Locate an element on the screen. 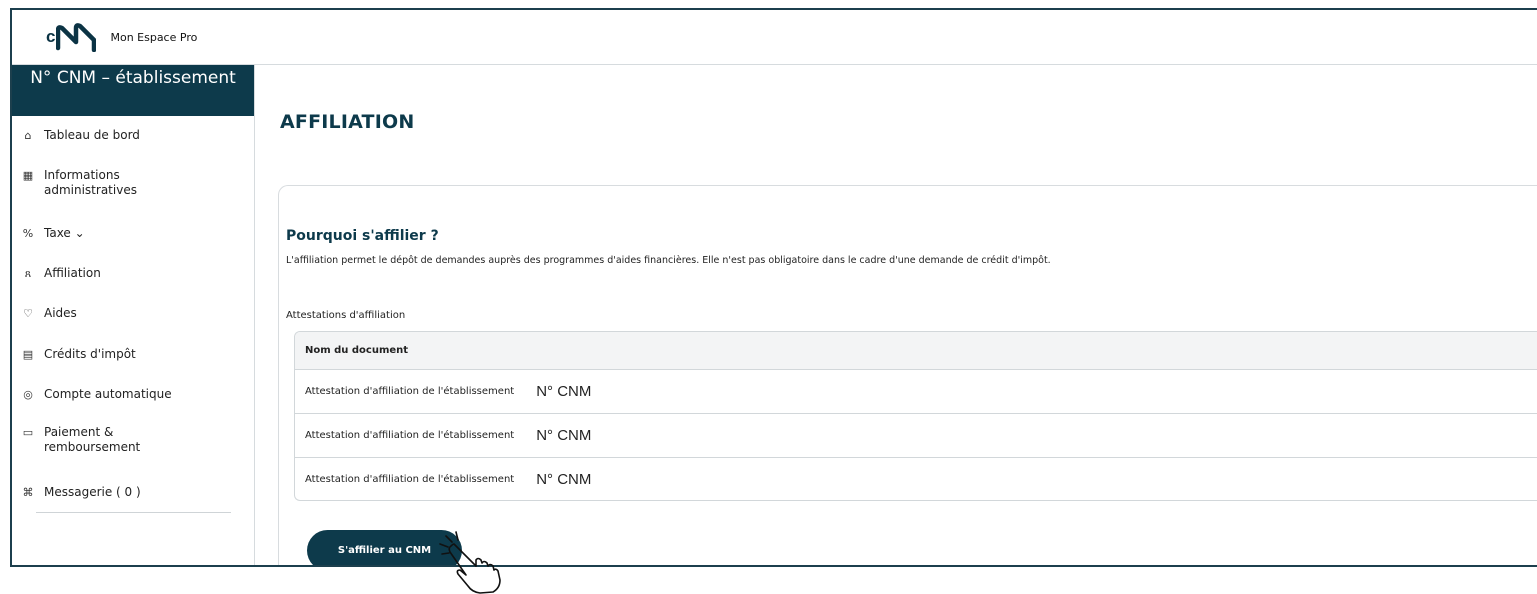  sidebar-item-label: Crédits d'impôt is located at coordinates (90, 354).